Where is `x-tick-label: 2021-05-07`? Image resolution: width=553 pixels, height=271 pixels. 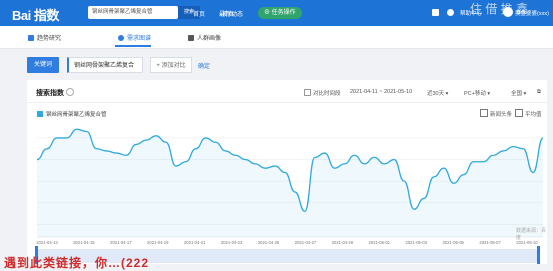 x-tick-label: 2021-05-07 is located at coordinates (490, 242).